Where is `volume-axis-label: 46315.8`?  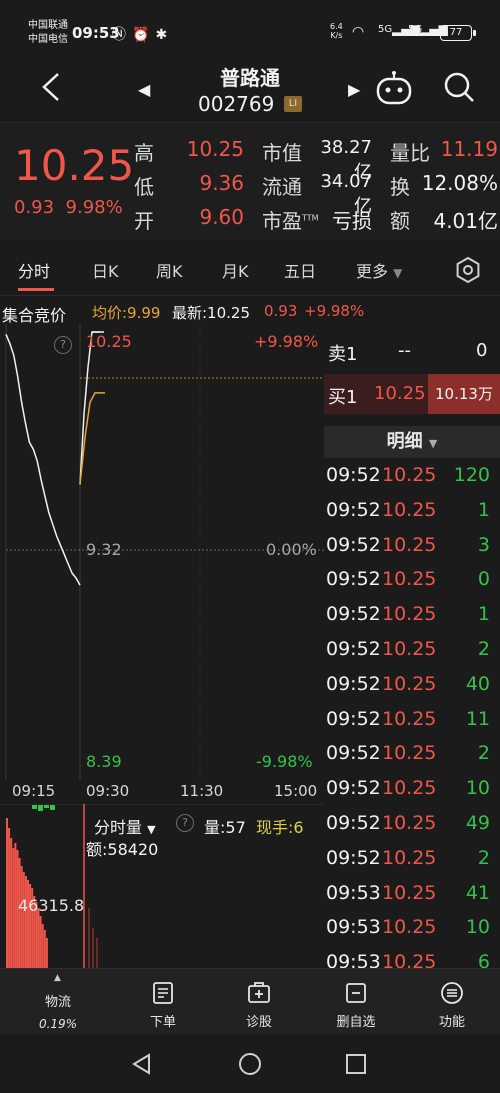 volume-axis-label: 46315.8 is located at coordinates (51, 905).